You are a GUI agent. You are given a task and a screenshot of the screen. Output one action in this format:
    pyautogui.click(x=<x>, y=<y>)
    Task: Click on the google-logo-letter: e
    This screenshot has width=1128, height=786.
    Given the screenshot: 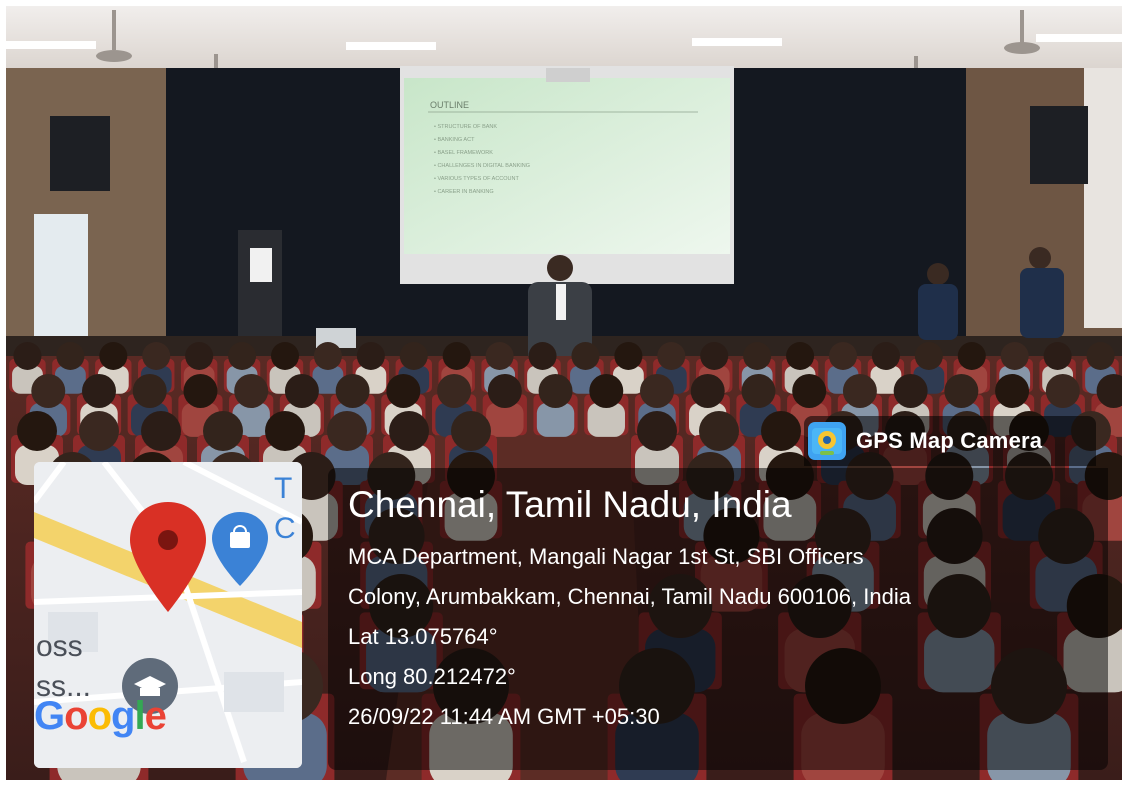 What is the action you would take?
    pyautogui.click(x=155, y=716)
    